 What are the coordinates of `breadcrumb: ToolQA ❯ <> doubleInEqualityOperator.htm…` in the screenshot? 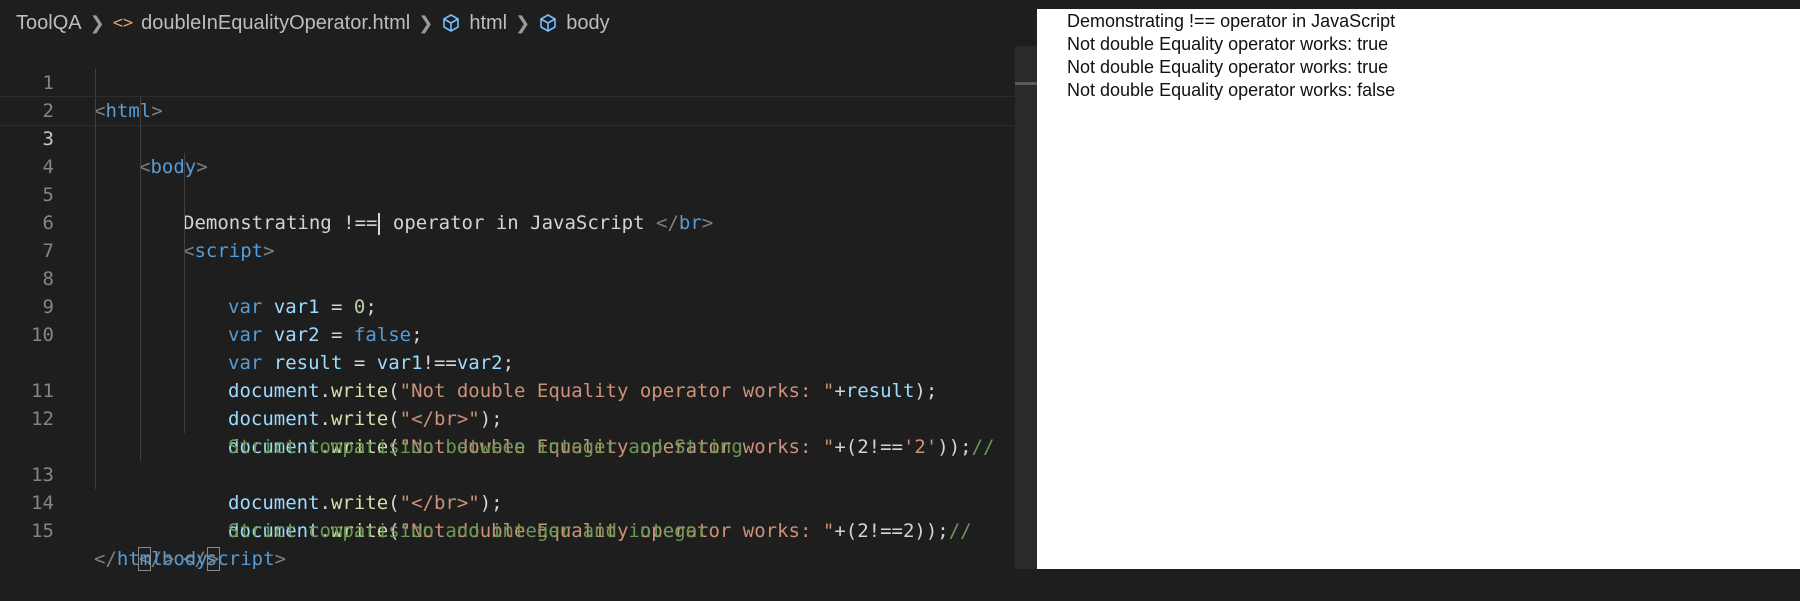 It's located at (518, 23).